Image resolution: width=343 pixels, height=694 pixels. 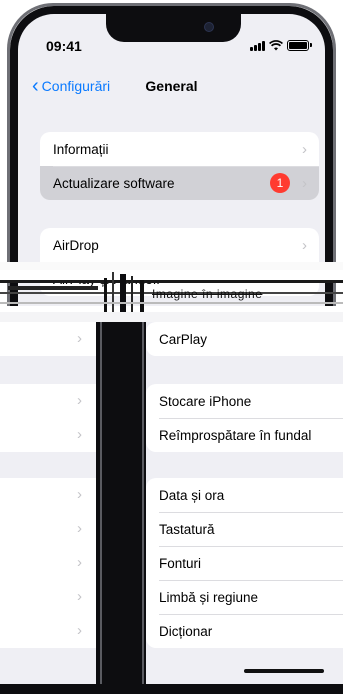 I want to click on status-icons, so click(x=281, y=45).